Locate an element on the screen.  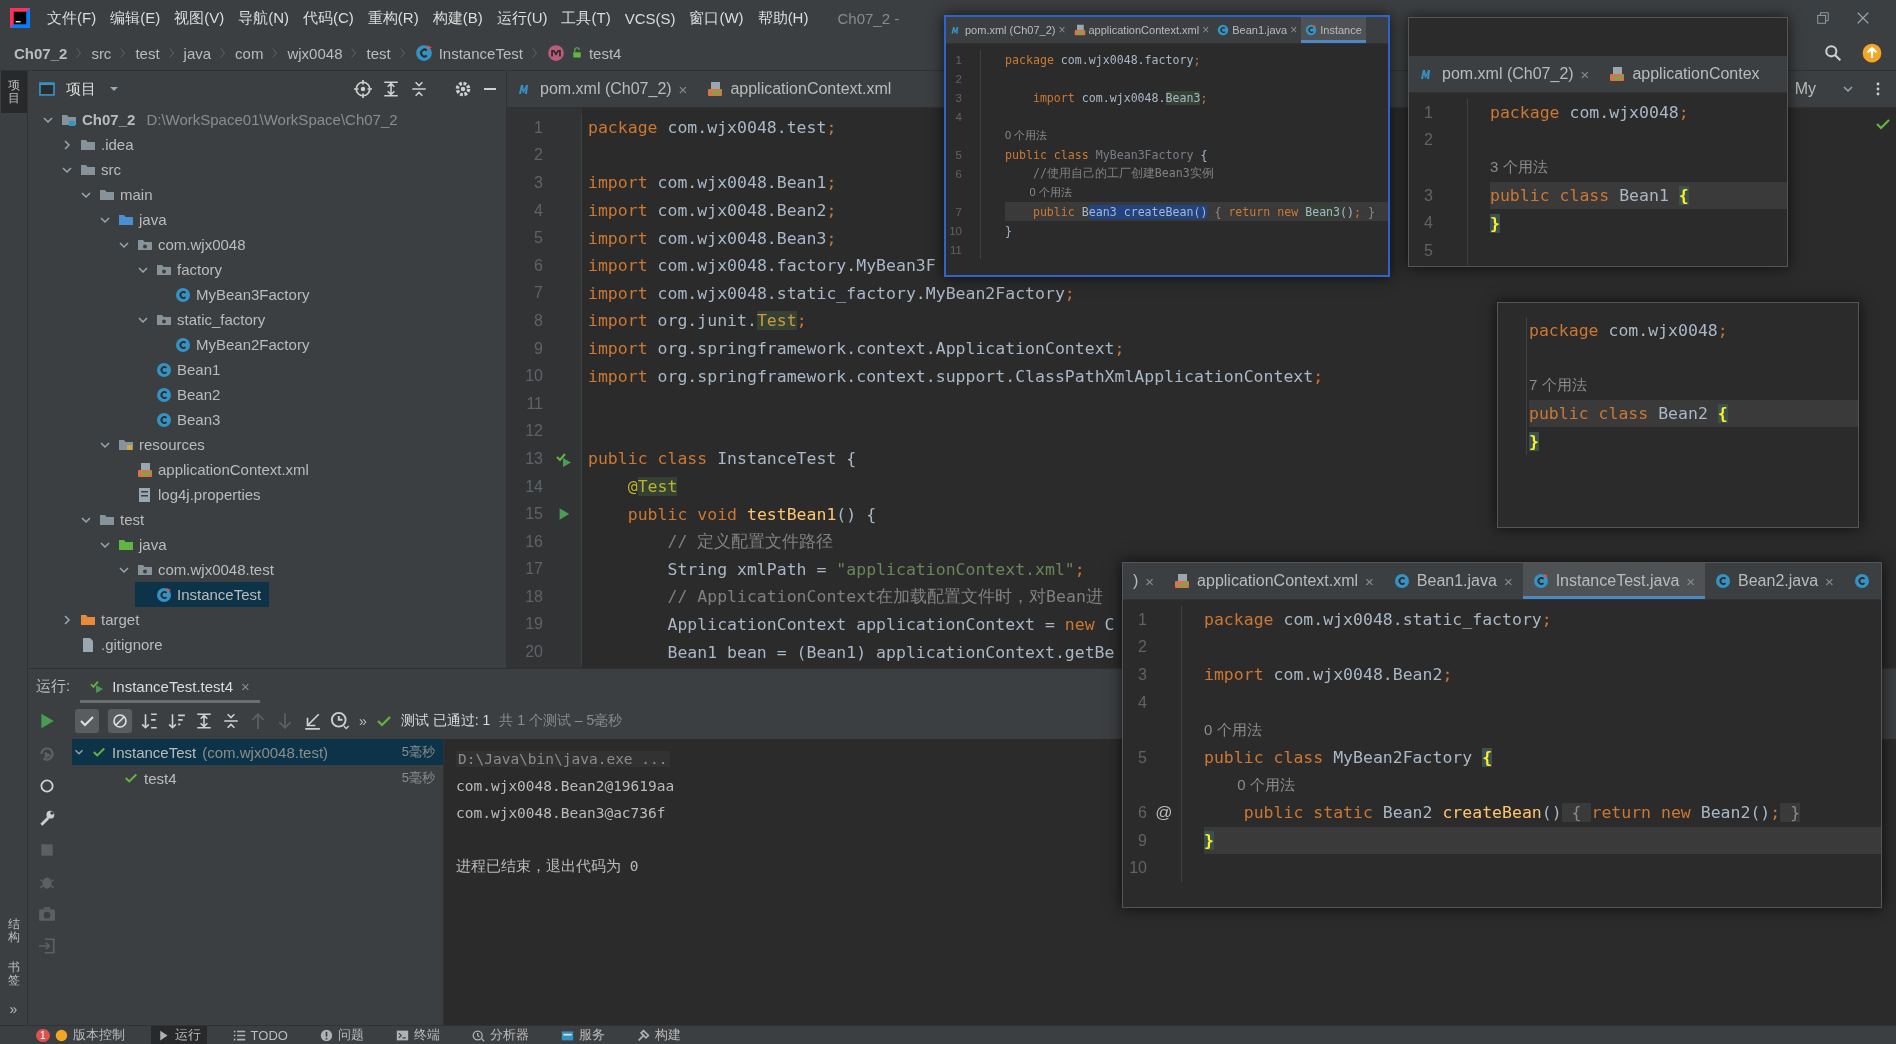
tree-item: com.wjx0048.test is located at coordinates (199, 569).